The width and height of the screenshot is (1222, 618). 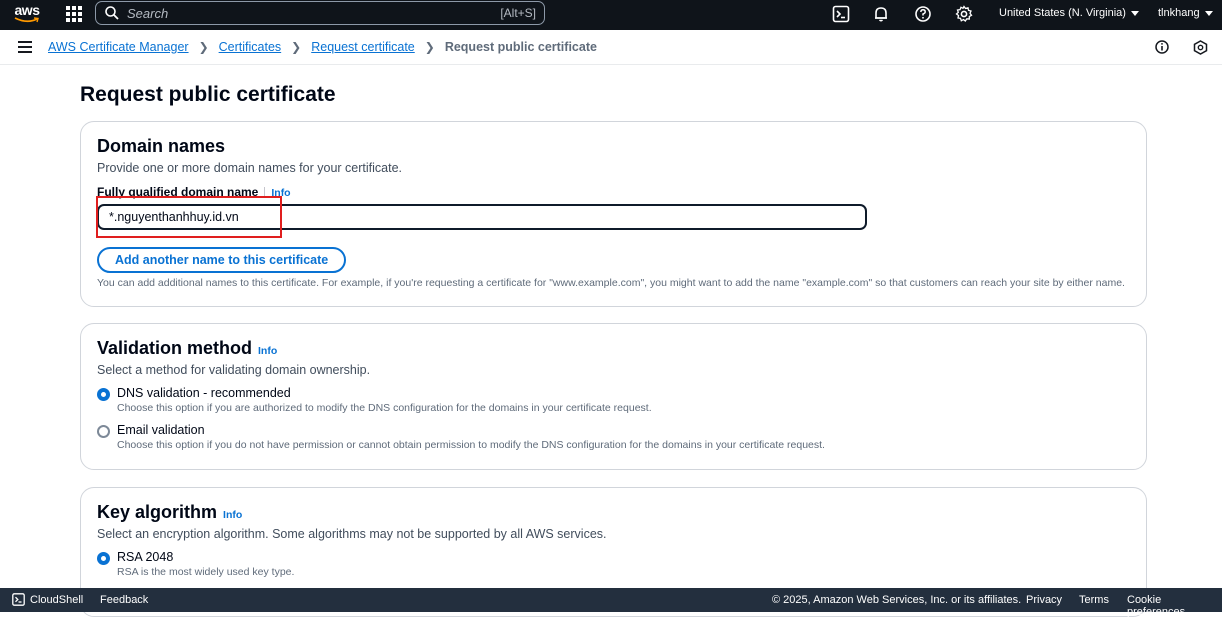 I want to click on account-menu: tlnkhang, so click(x=1185, y=13).